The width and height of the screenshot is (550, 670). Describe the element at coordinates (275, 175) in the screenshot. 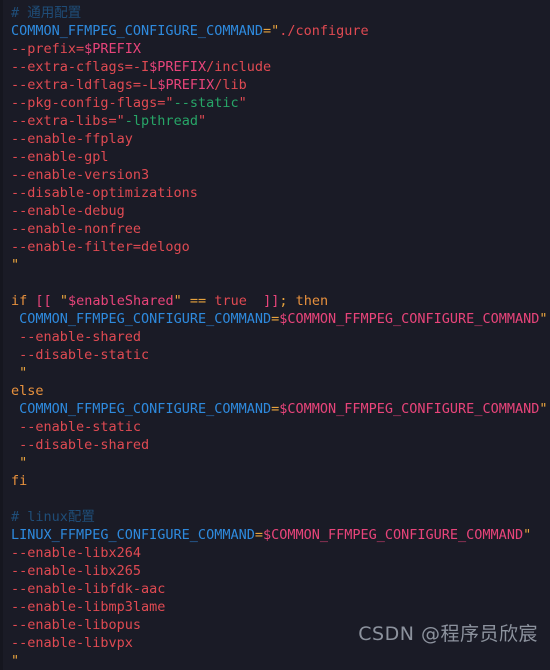

I see `code-line: --enable-version3` at that location.